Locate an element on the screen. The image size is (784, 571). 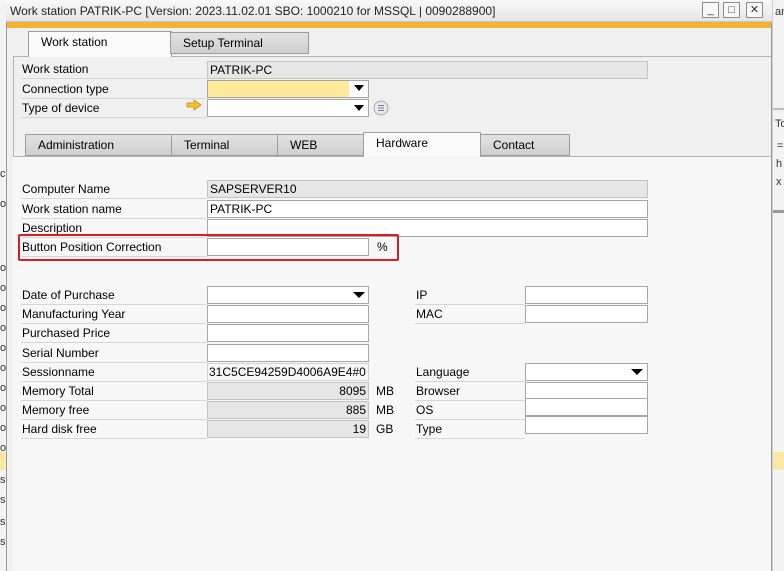
background-highlight is located at coordinates (778, 461).